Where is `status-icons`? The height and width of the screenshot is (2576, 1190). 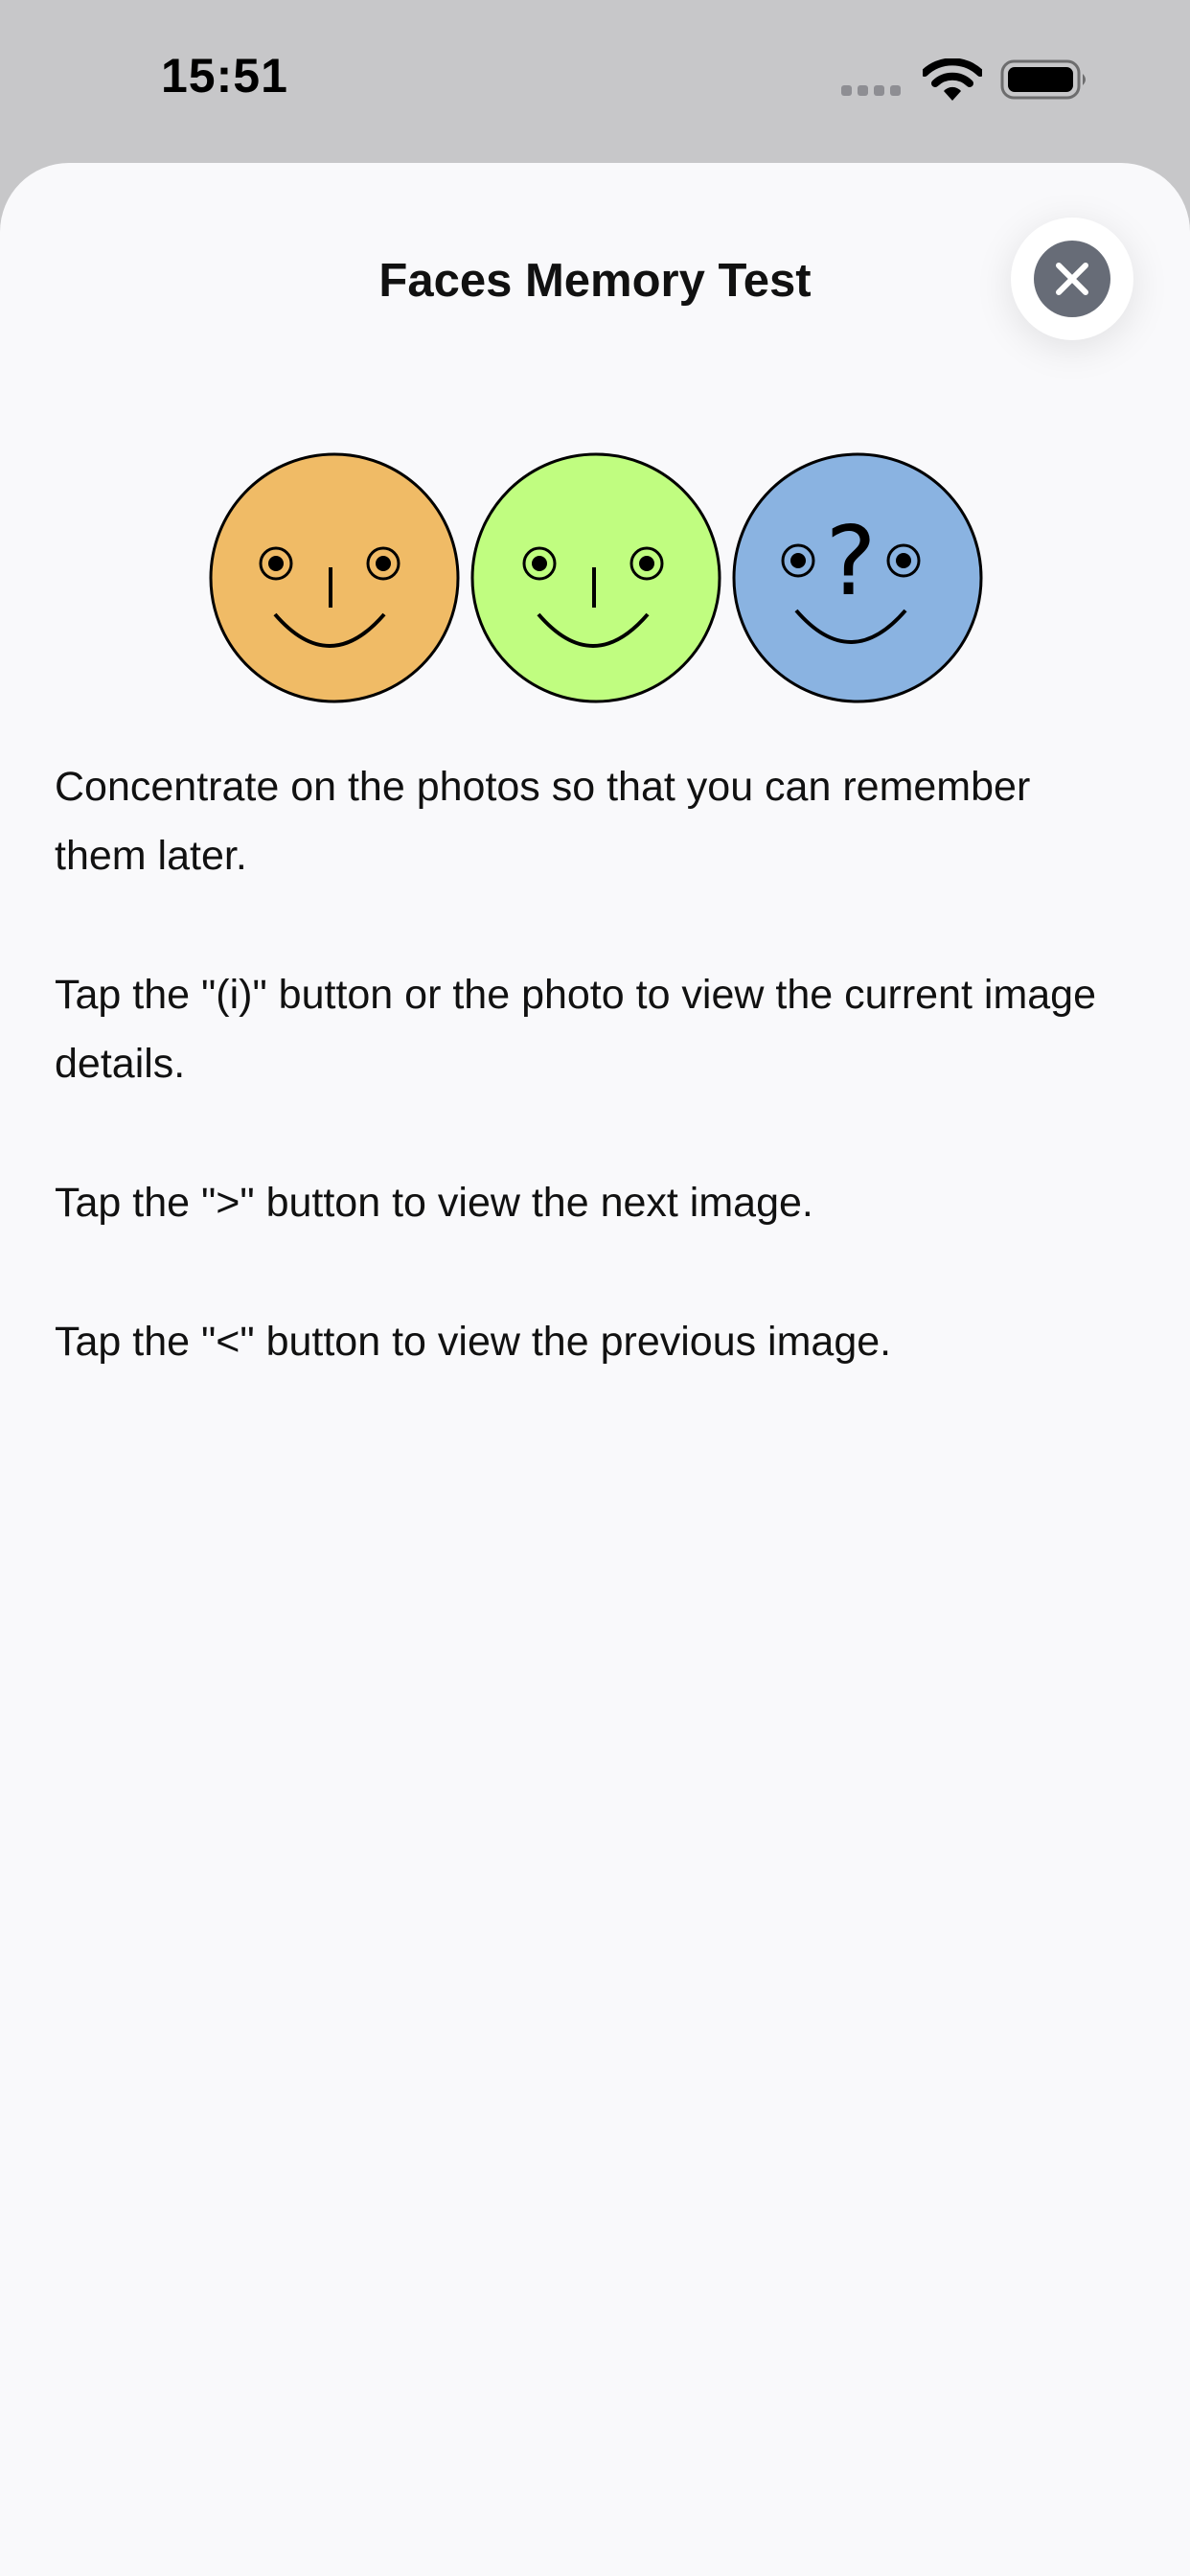 status-icons is located at coordinates (963, 81).